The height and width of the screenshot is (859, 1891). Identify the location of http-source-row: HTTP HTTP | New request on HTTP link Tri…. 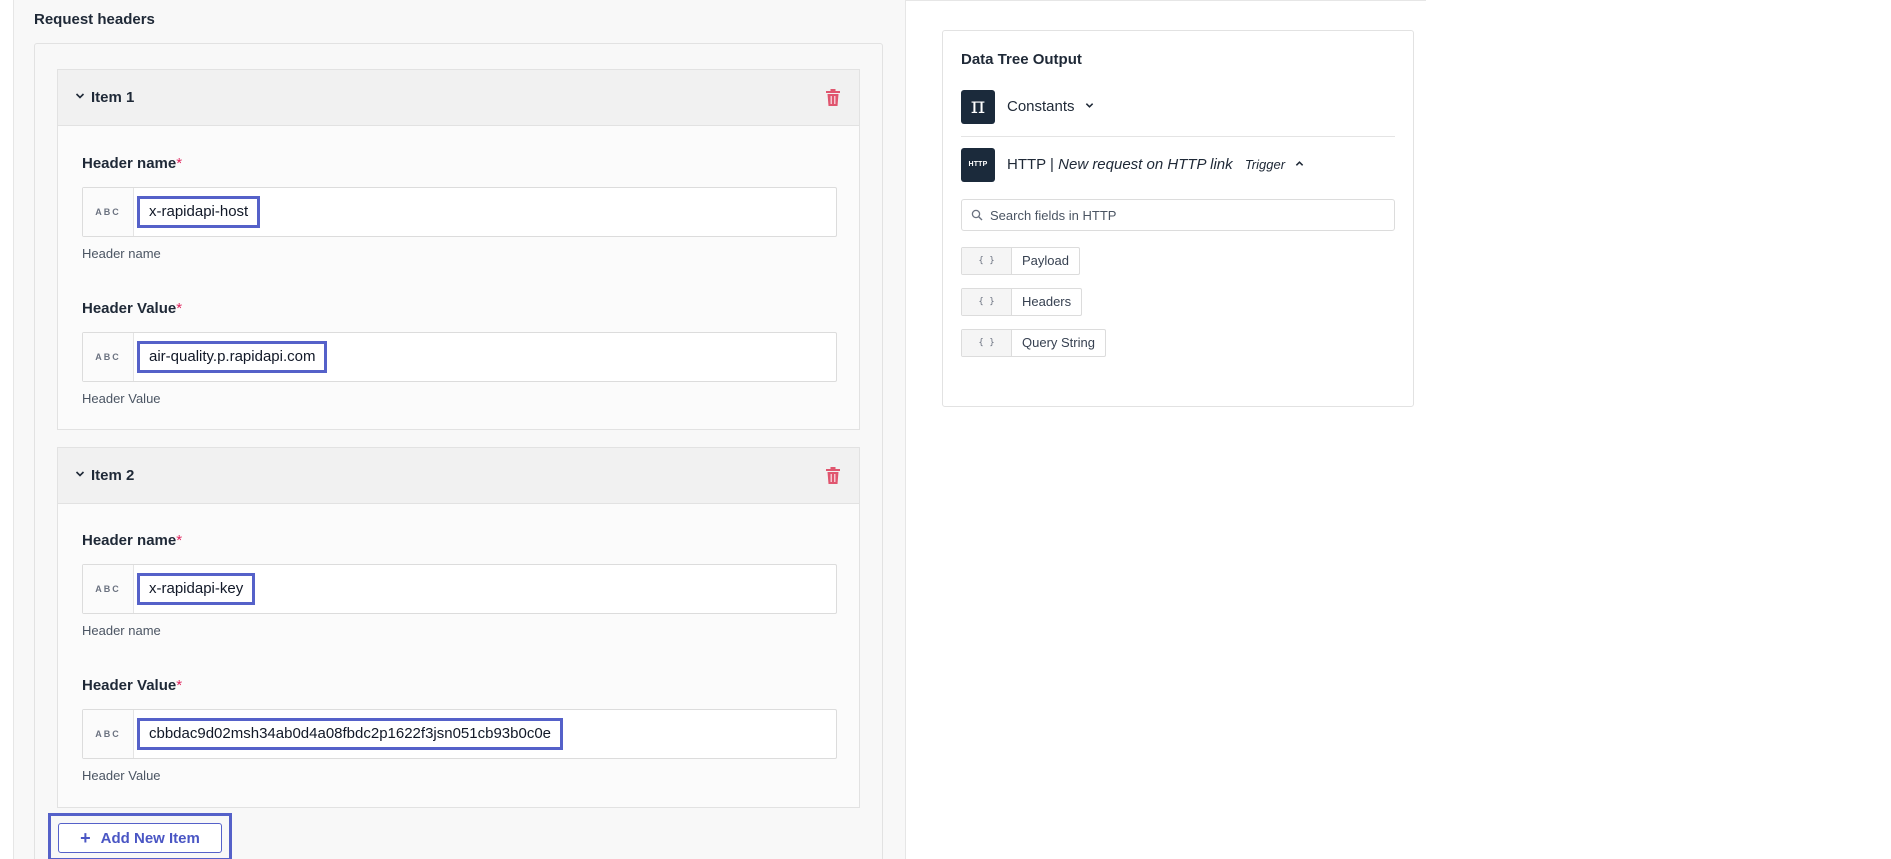
(1161, 165).